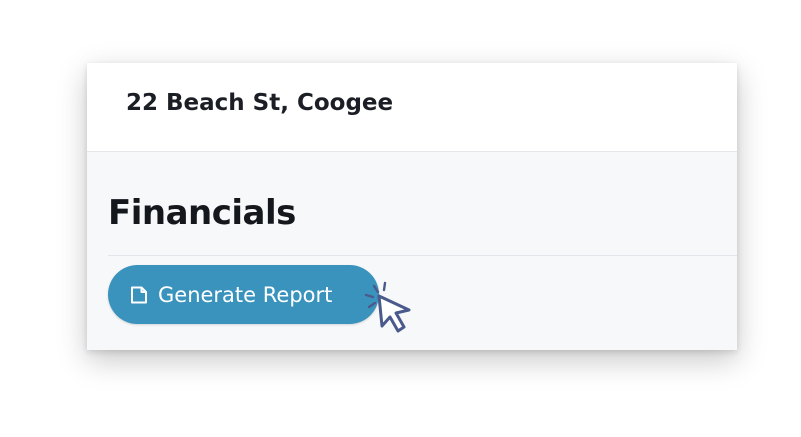 This screenshot has height=437, width=801. I want to click on property-address: 22 Beach St, Coogee, so click(260, 103).